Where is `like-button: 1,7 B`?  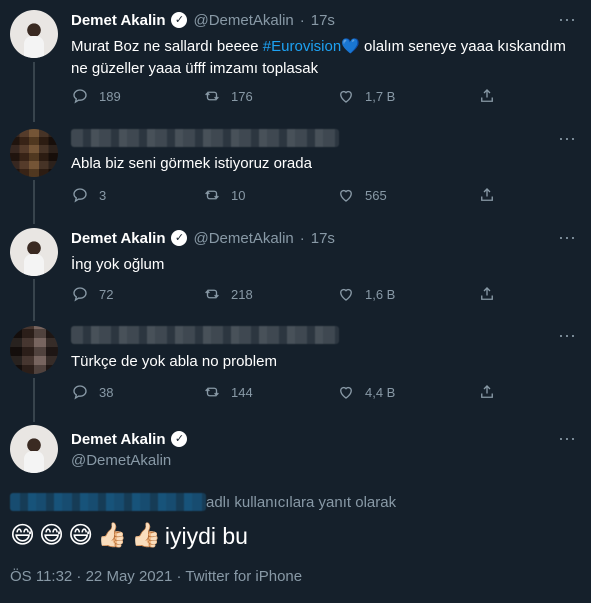 like-button: 1,7 B is located at coordinates (366, 96).